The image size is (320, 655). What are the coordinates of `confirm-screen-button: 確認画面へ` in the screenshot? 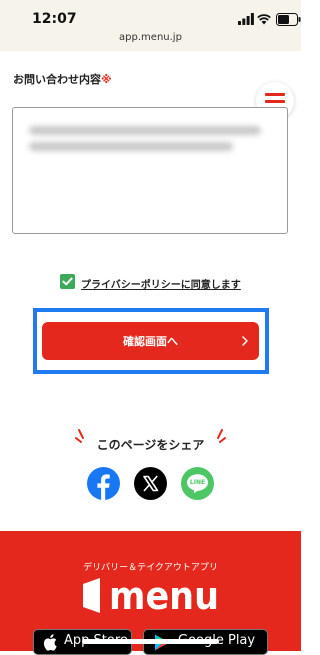 It's located at (150, 341).